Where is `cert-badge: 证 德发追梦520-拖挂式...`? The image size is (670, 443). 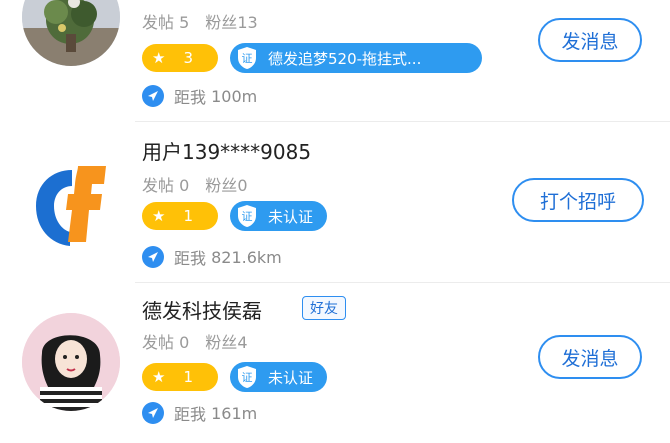 cert-badge: 证 德发追梦520-拖挂式... is located at coordinates (356, 58).